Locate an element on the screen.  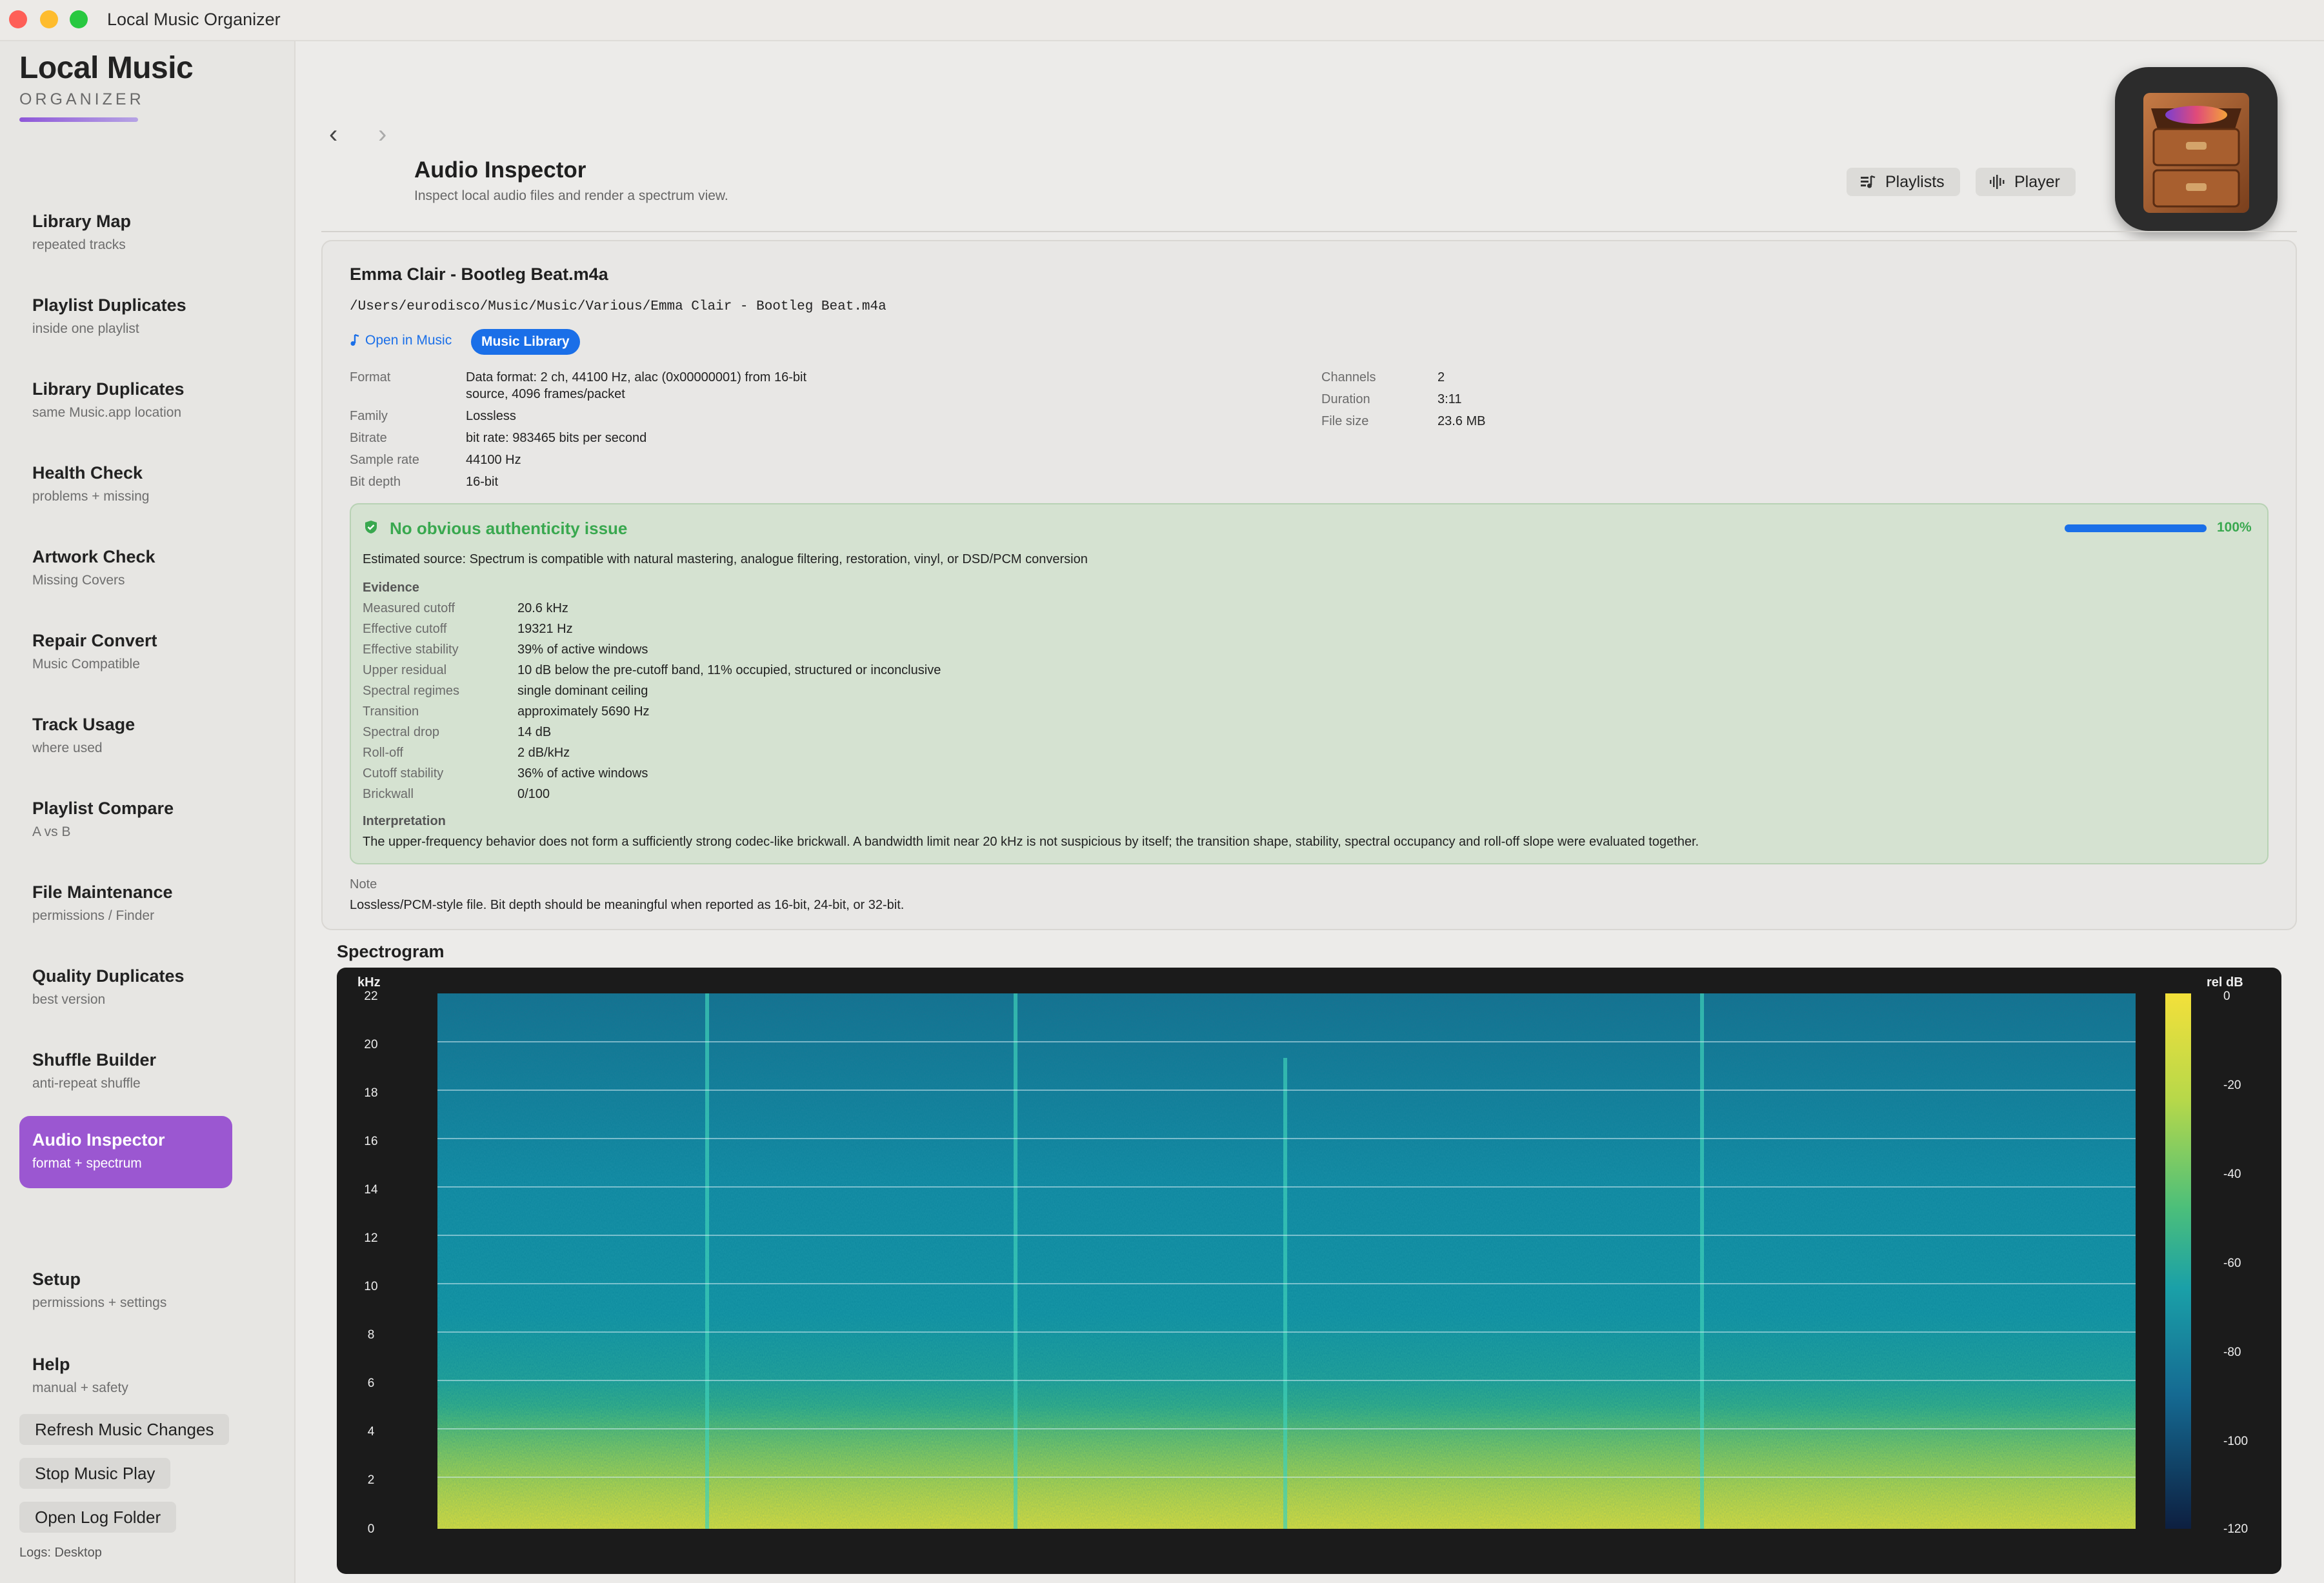
evidence-key: Transition is located at coordinates (391, 711).